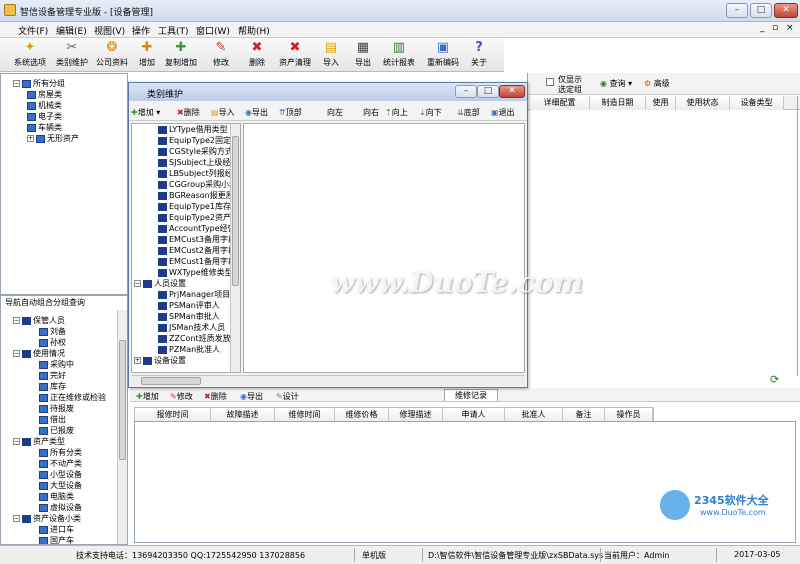  I want to click on dialog-close-button: ✕, so click(512, 91).